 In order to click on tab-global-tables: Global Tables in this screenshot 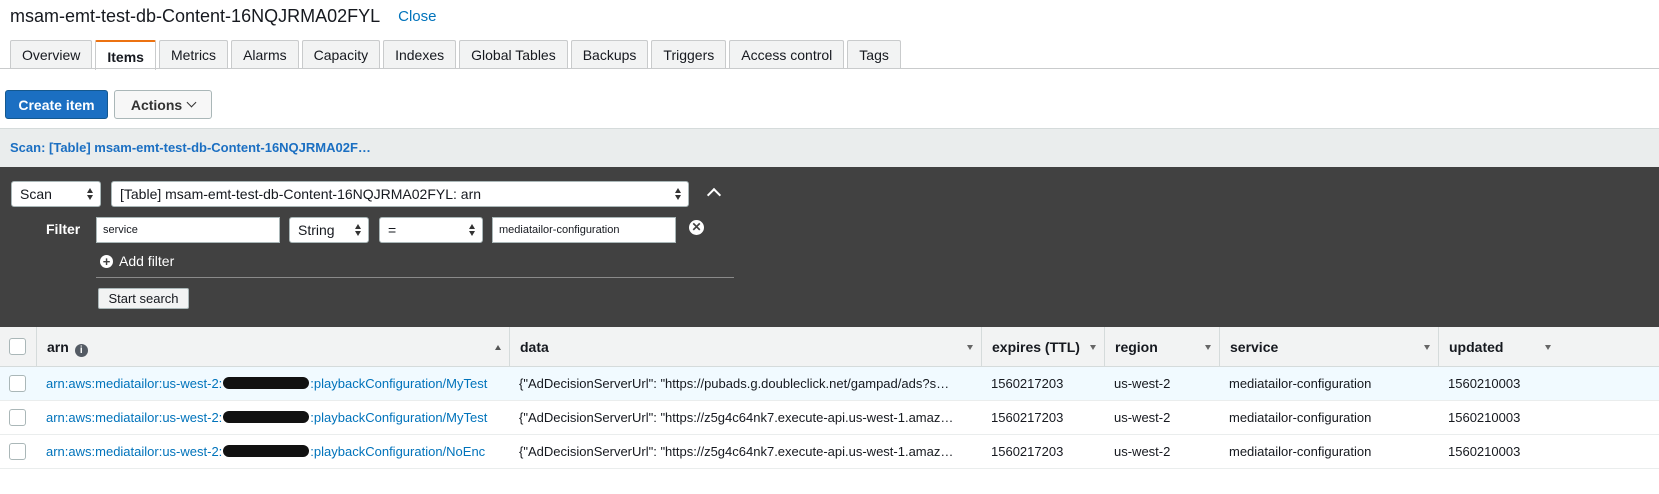, I will do `click(513, 54)`.